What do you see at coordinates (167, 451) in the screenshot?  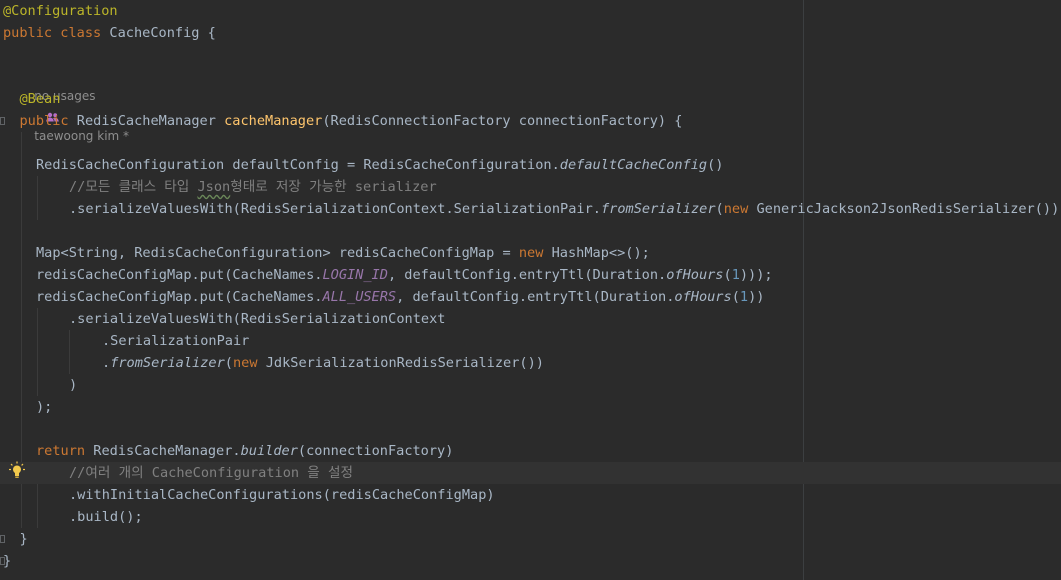 I see `code-token: RedisCacheManager.` at bounding box center [167, 451].